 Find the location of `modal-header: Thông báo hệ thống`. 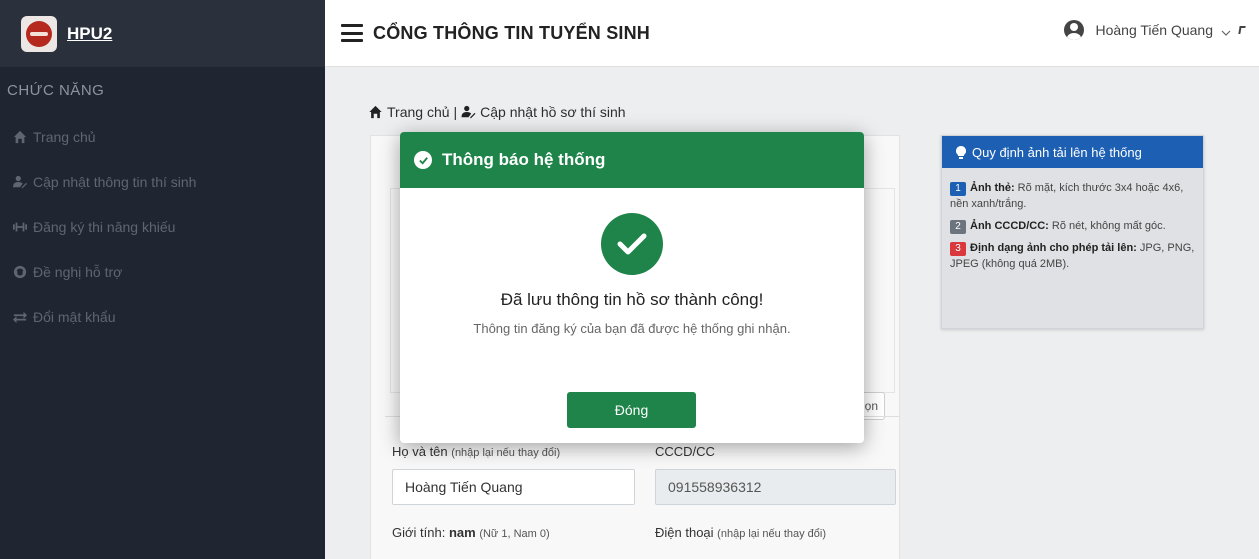

modal-header: Thông báo hệ thống is located at coordinates (632, 160).